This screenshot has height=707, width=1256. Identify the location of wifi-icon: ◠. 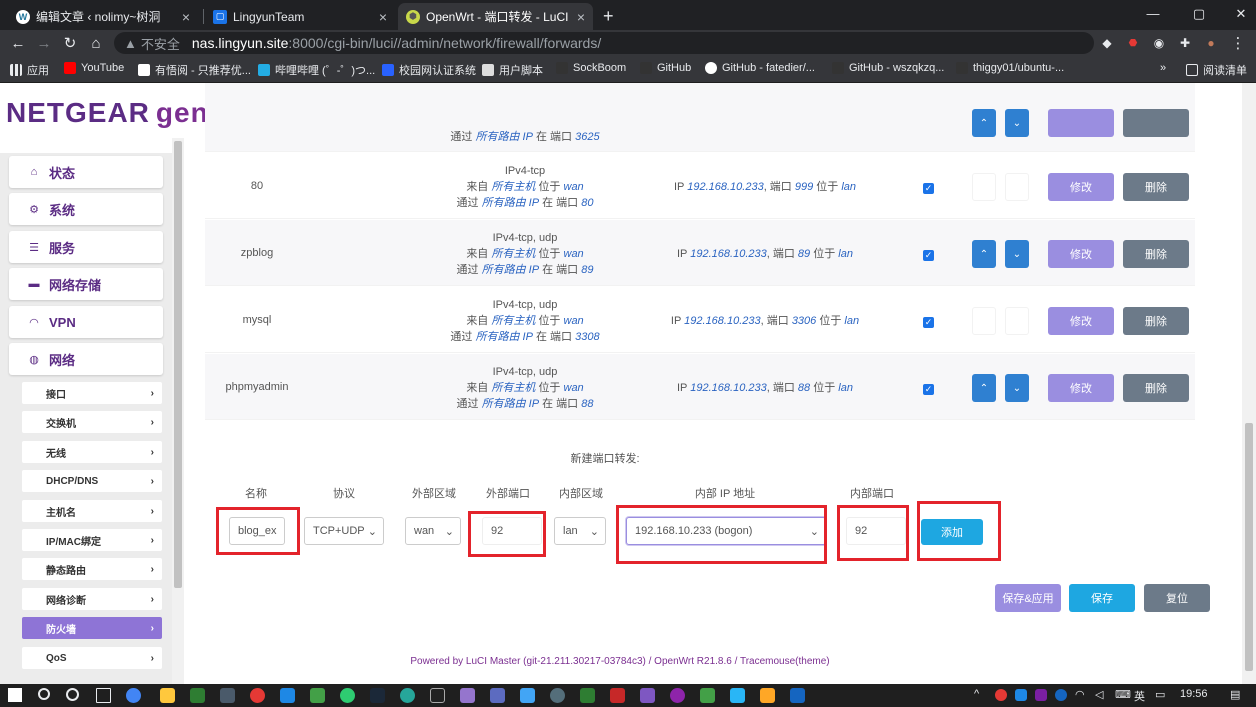
(1080, 694).